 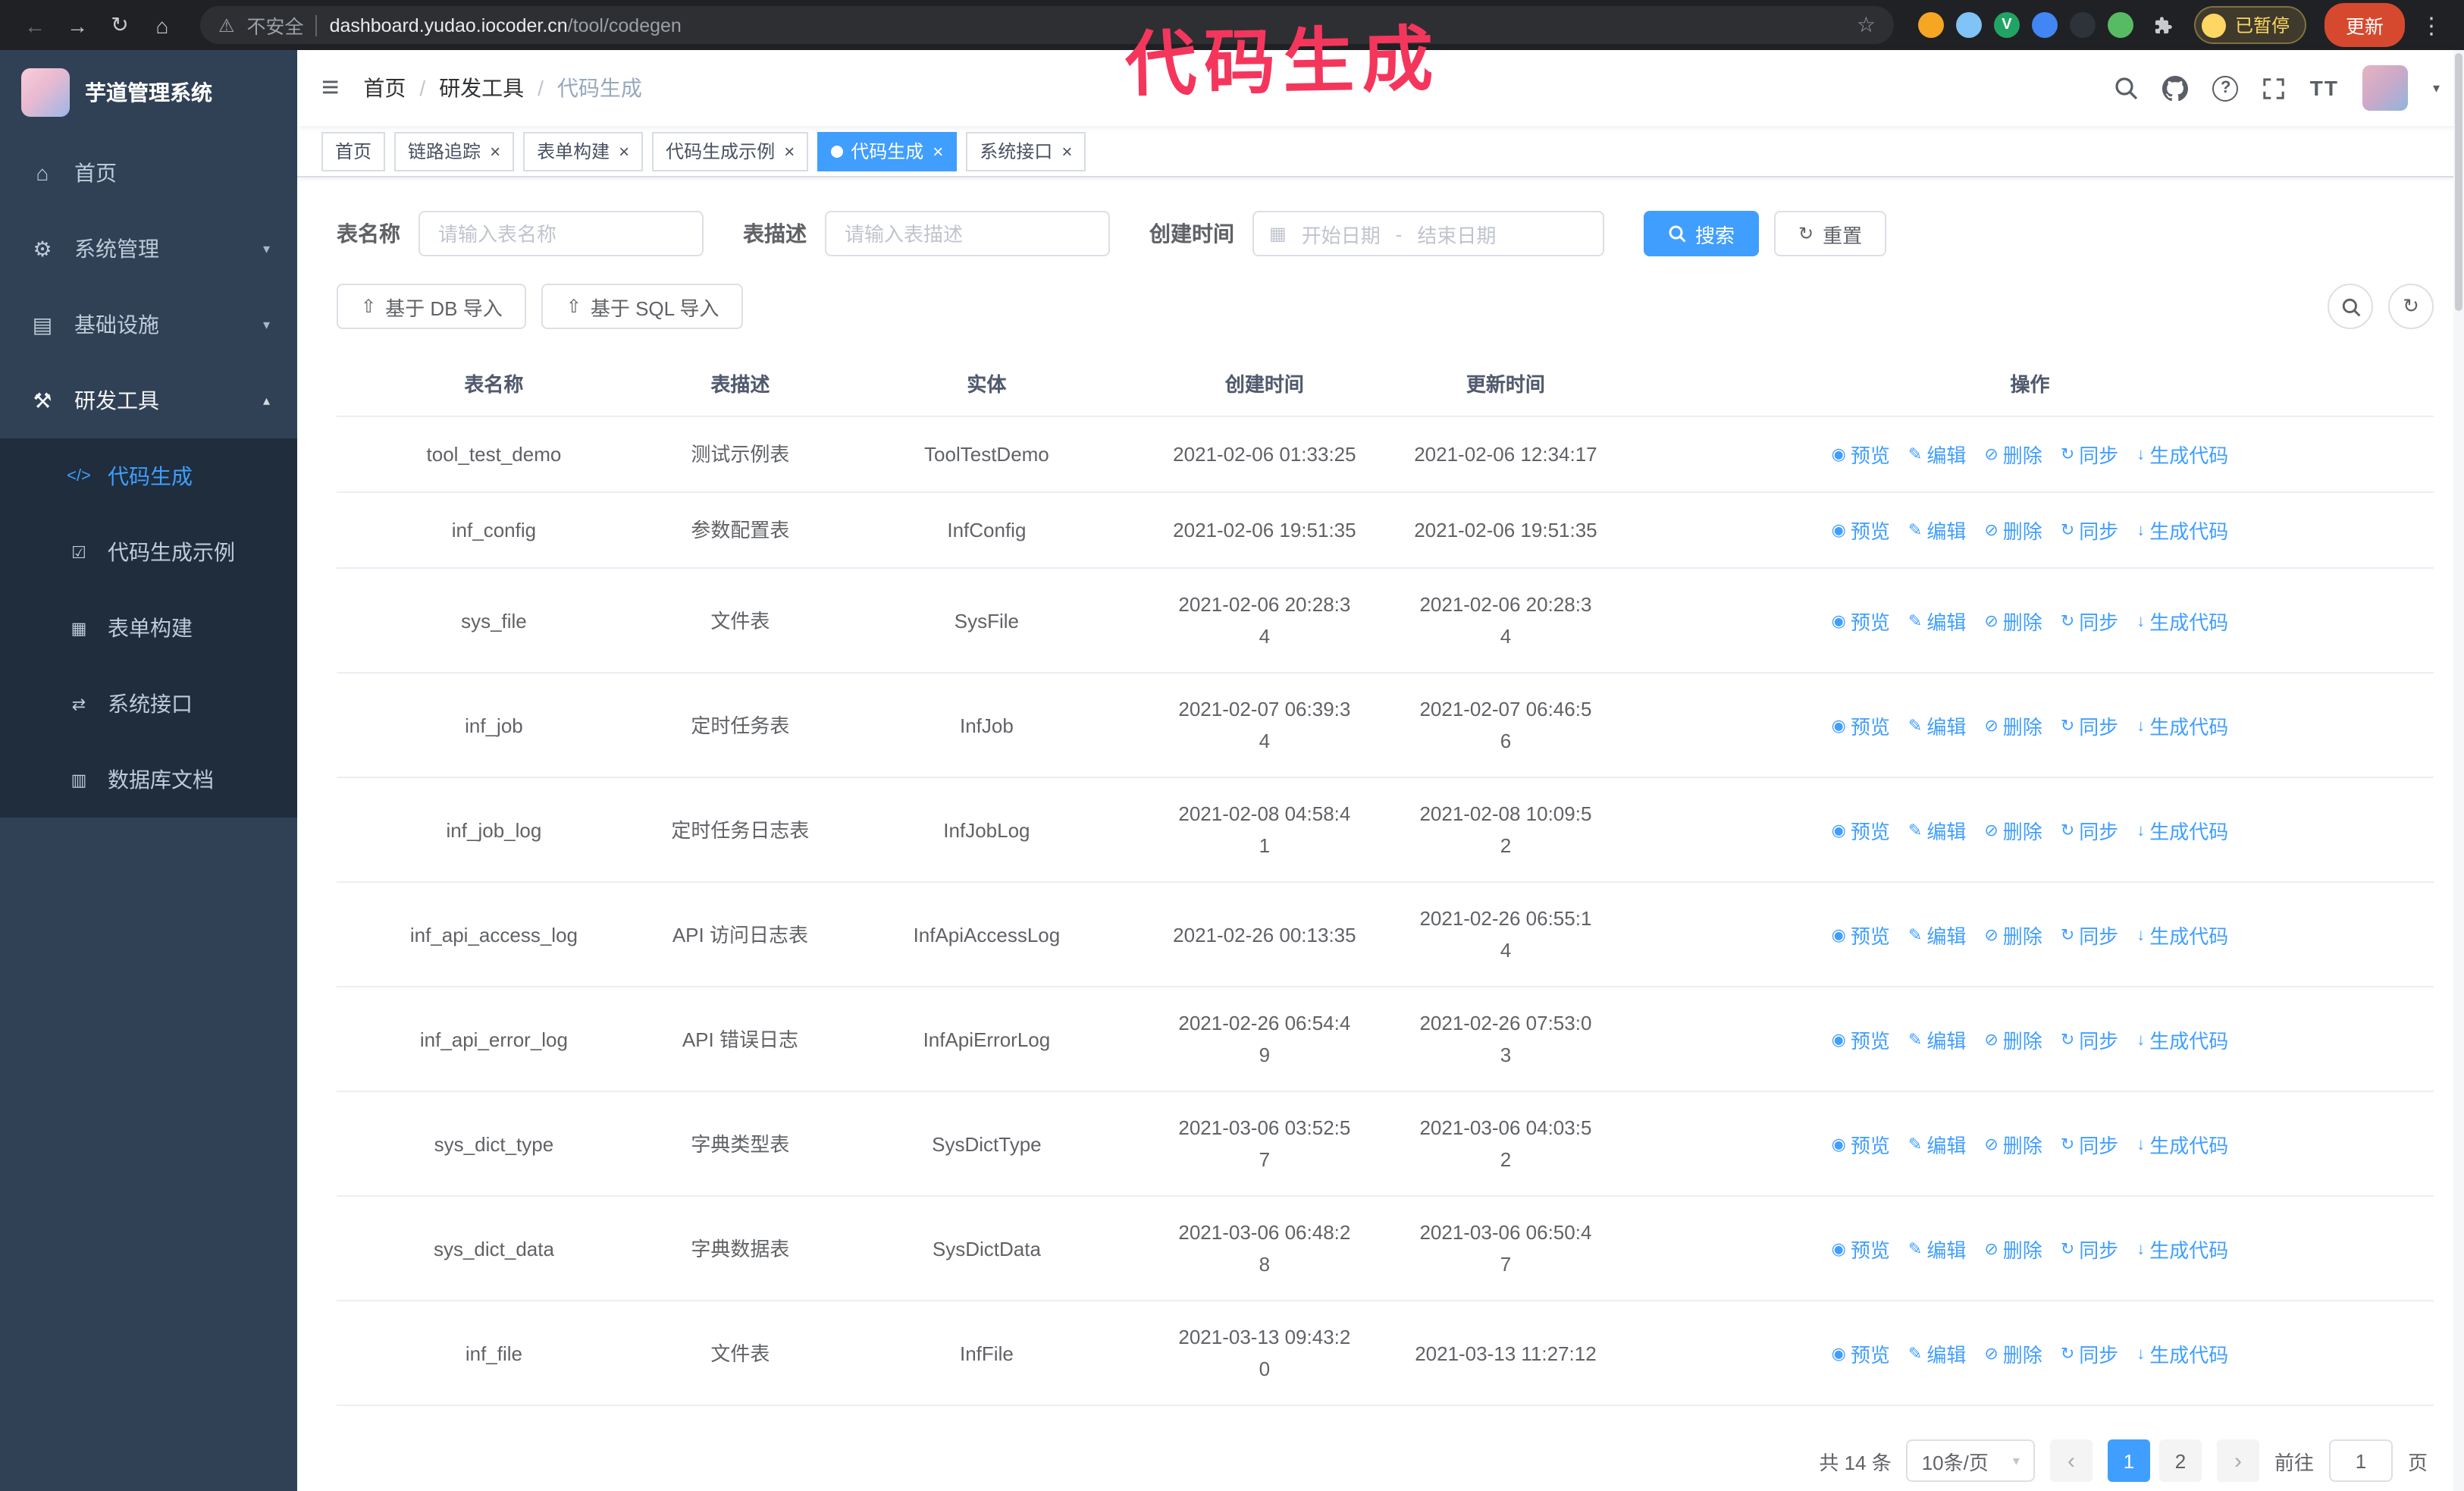 What do you see at coordinates (2082, 25) in the screenshot?
I see `extension-icon-dark-green` at bounding box center [2082, 25].